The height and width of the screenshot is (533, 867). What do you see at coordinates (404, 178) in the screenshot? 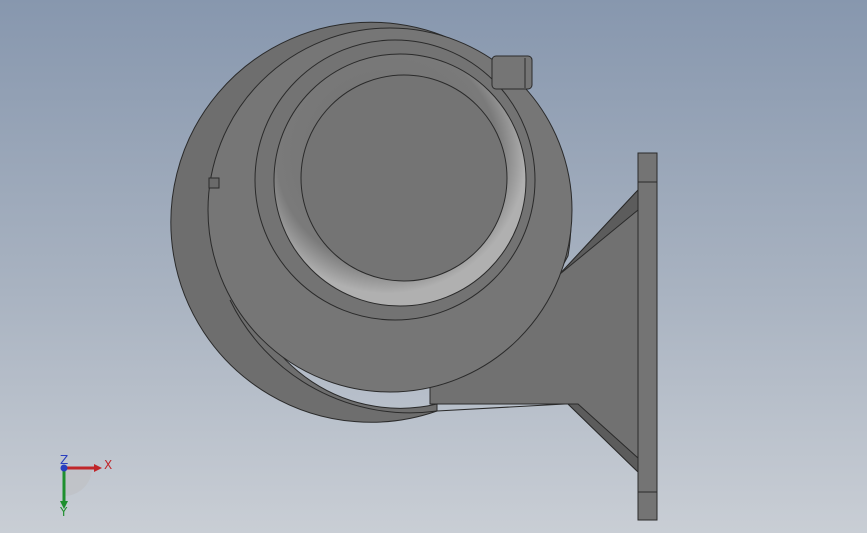
I see `inlet-opening` at bounding box center [404, 178].